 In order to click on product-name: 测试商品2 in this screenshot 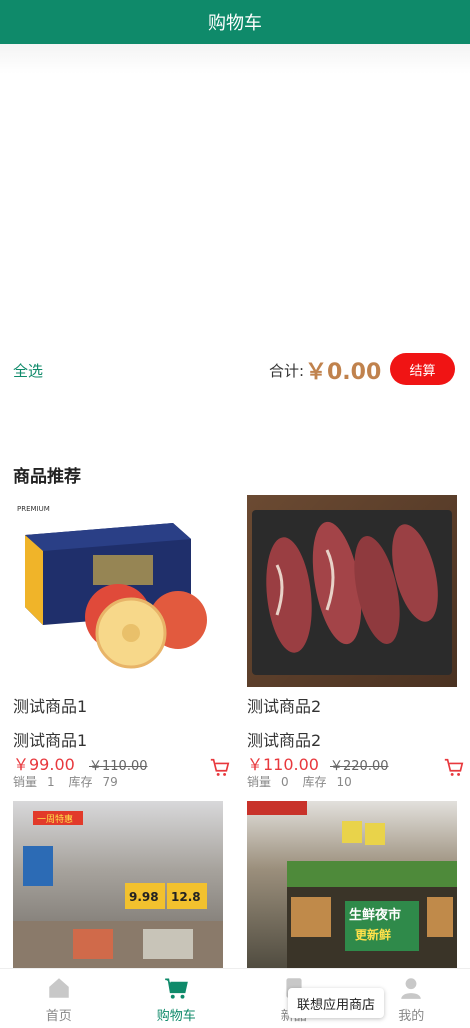, I will do `click(284, 706)`.